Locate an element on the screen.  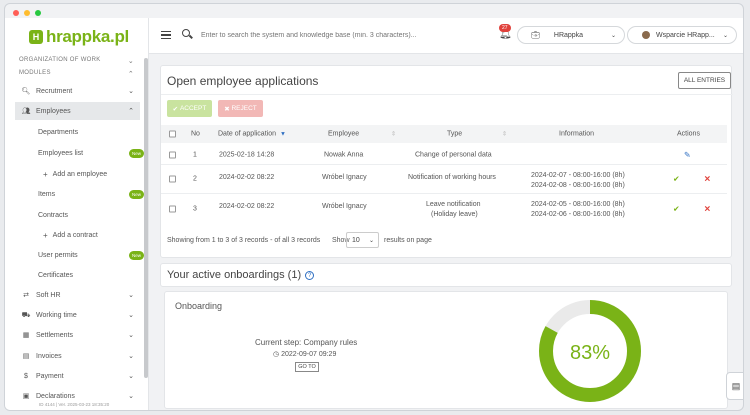
select-all-checkbox is located at coordinates (172, 134).